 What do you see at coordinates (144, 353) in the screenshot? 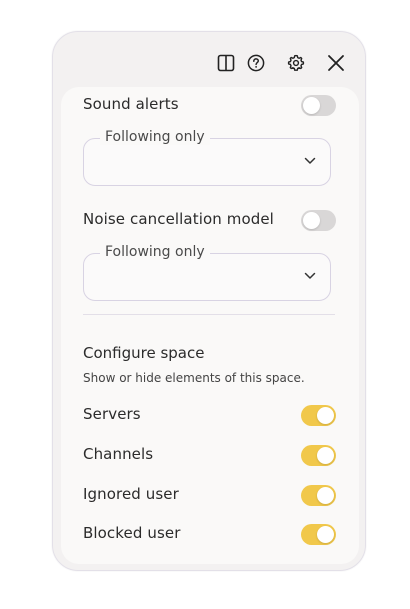
I see `configure-space-title: Configure space` at bounding box center [144, 353].